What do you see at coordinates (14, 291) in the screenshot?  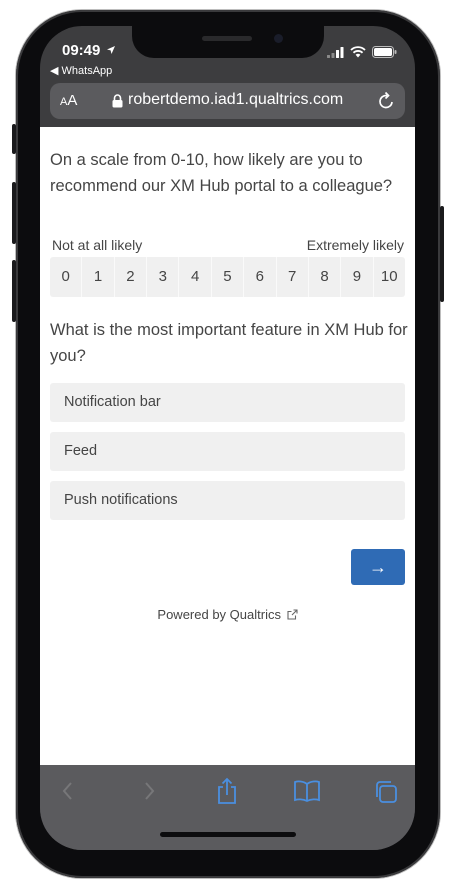 I see `volume-down-button` at bounding box center [14, 291].